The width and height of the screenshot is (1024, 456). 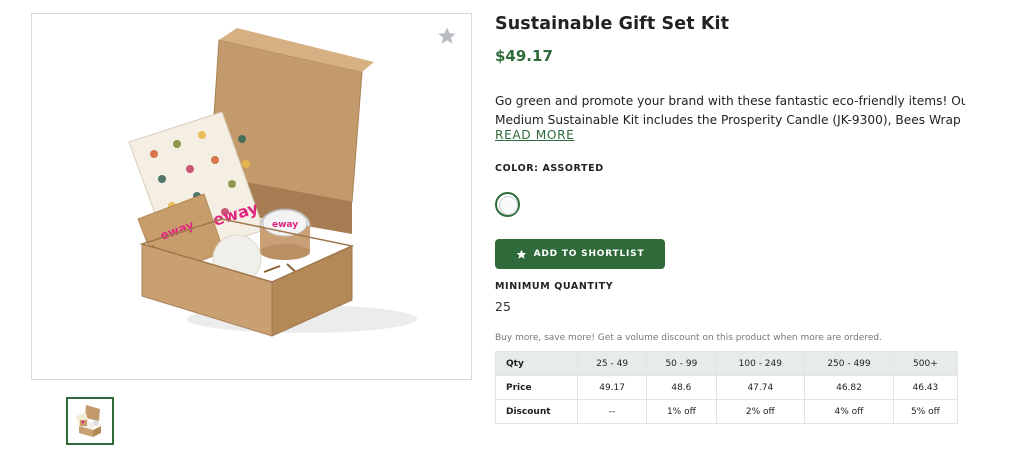 What do you see at coordinates (760, 387) in the screenshot?
I see `pricing-cell: 47.74` at bounding box center [760, 387].